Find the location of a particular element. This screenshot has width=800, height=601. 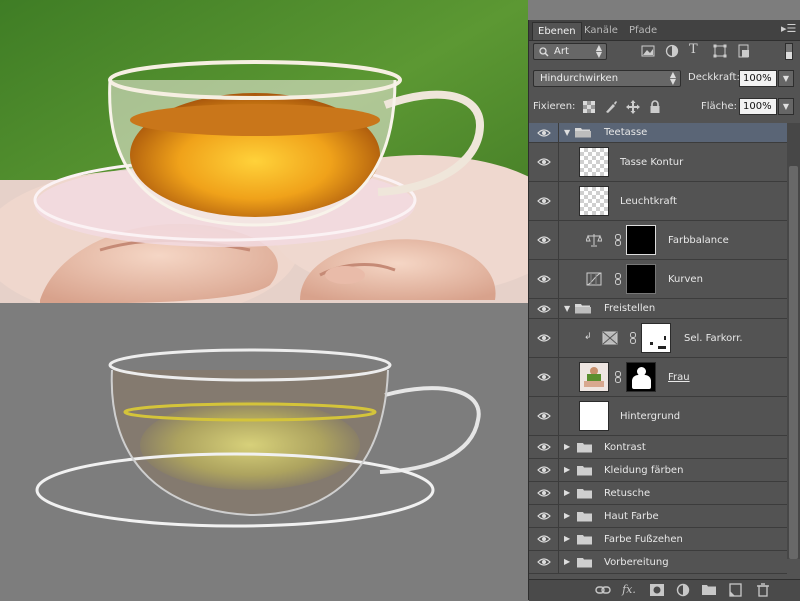

layer-row-tasse-kontur: Tasse Kontur is located at coordinates (658, 162).